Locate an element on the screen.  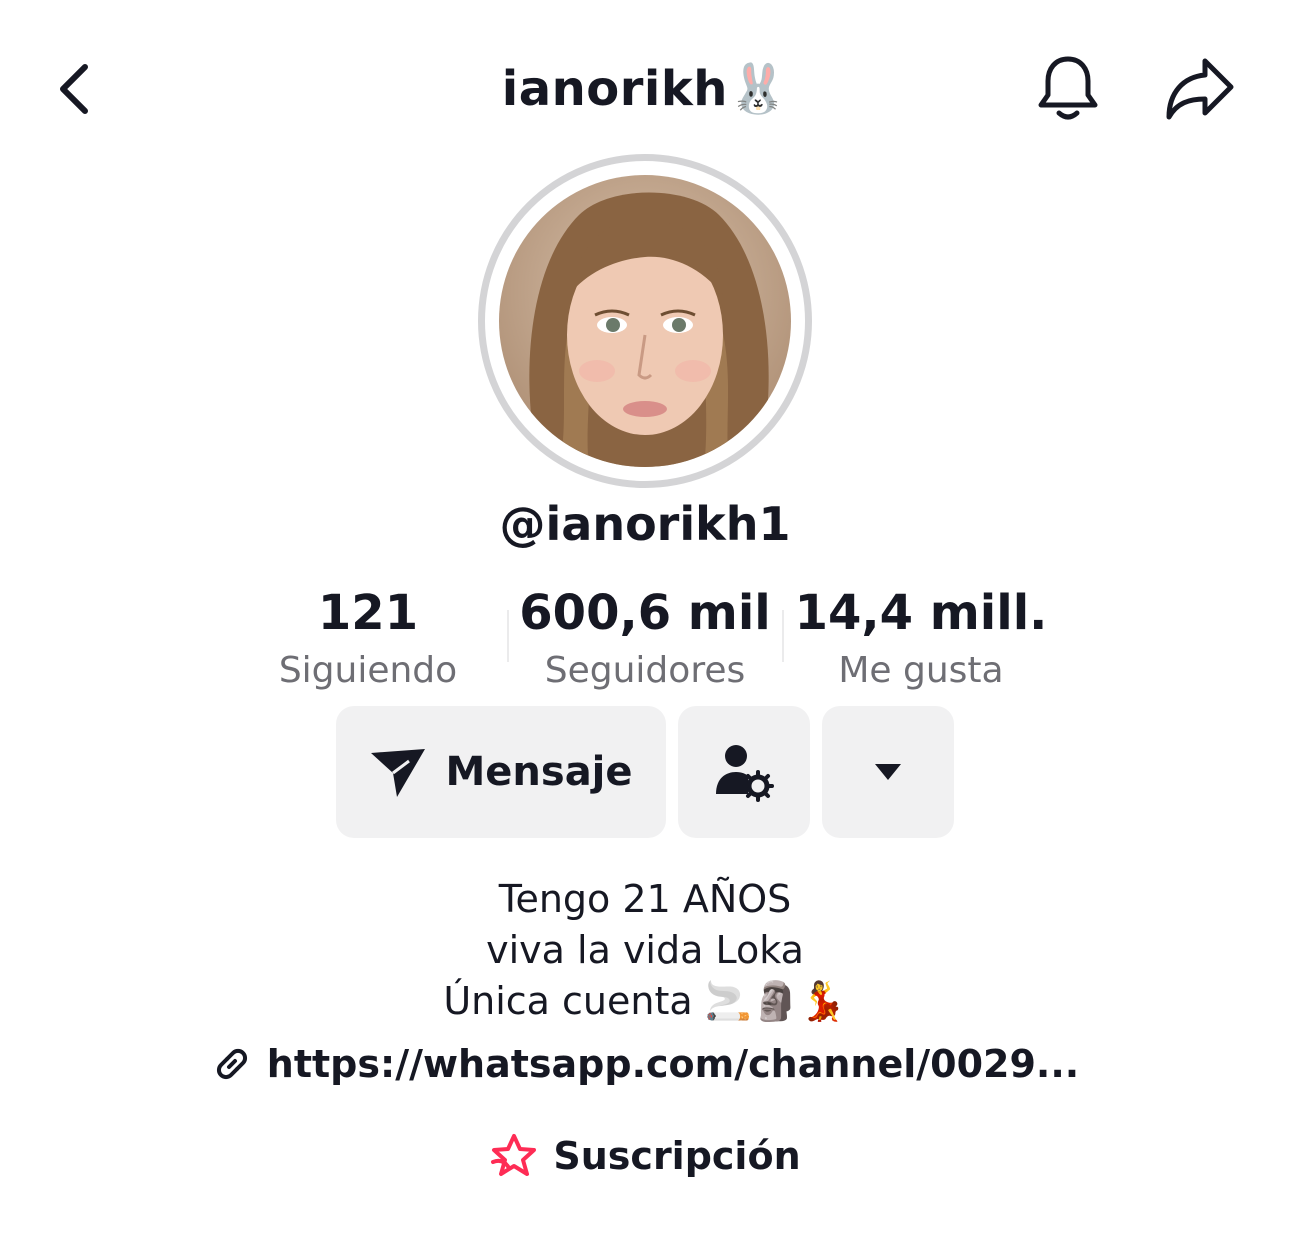
user-settings-button is located at coordinates (744, 772).